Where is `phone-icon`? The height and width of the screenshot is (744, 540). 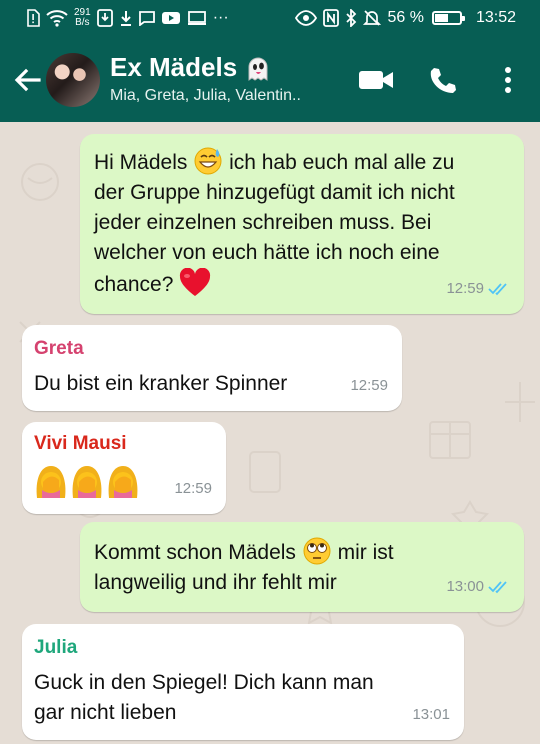 phone-icon is located at coordinates (443, 80).